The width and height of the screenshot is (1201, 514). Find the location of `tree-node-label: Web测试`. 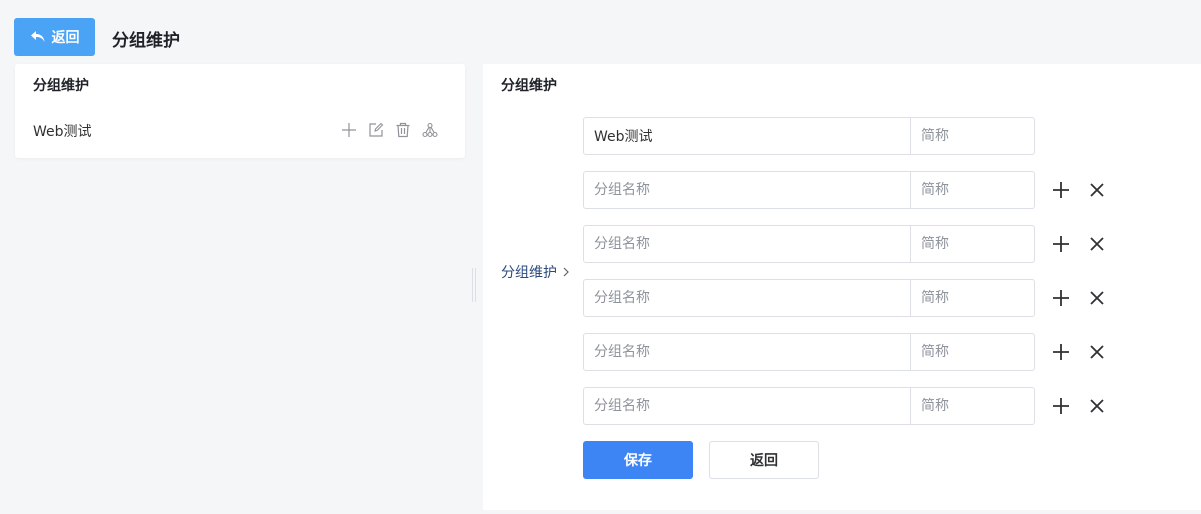

tree-node-label: Web测试 is located at coordinates (62, 132).